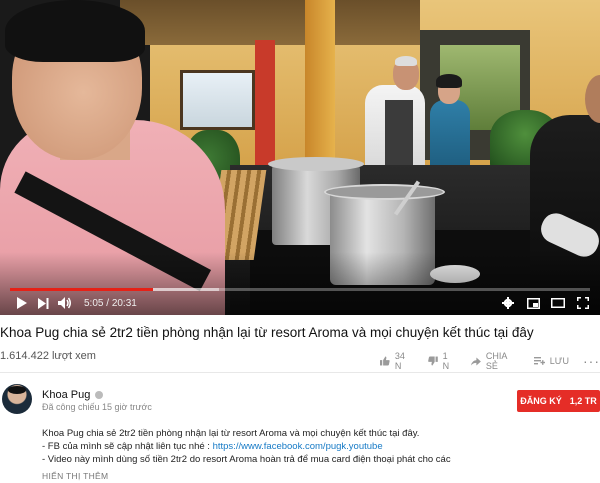 The height and width of the screenshot is (483, 600). Describe the element at coordinates (300, 303) in the screenshot. I see `player-controls: 5:05 / 20:31` at that location.